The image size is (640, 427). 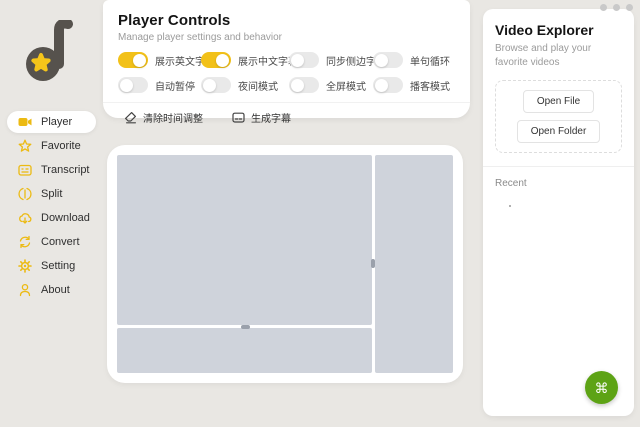 What do you see at coordinates (543, 55) in the screenshot?
I see `explorer-subtitle: Browse and play your favorite videos` at bounding box center [543, 55].